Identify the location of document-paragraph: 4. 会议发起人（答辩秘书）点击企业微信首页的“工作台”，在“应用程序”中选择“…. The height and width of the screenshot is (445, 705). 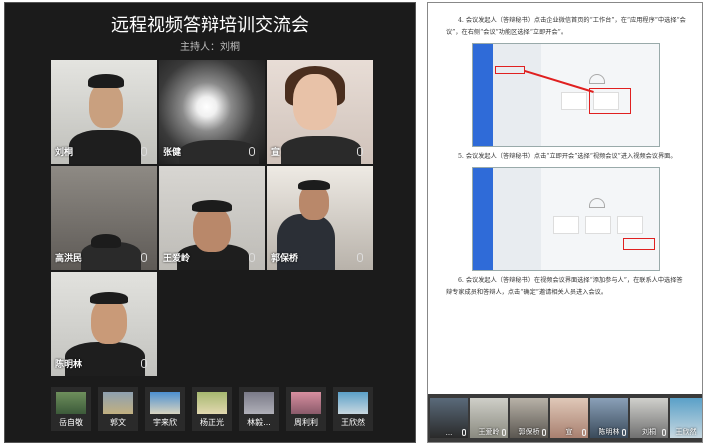
(566, 26).